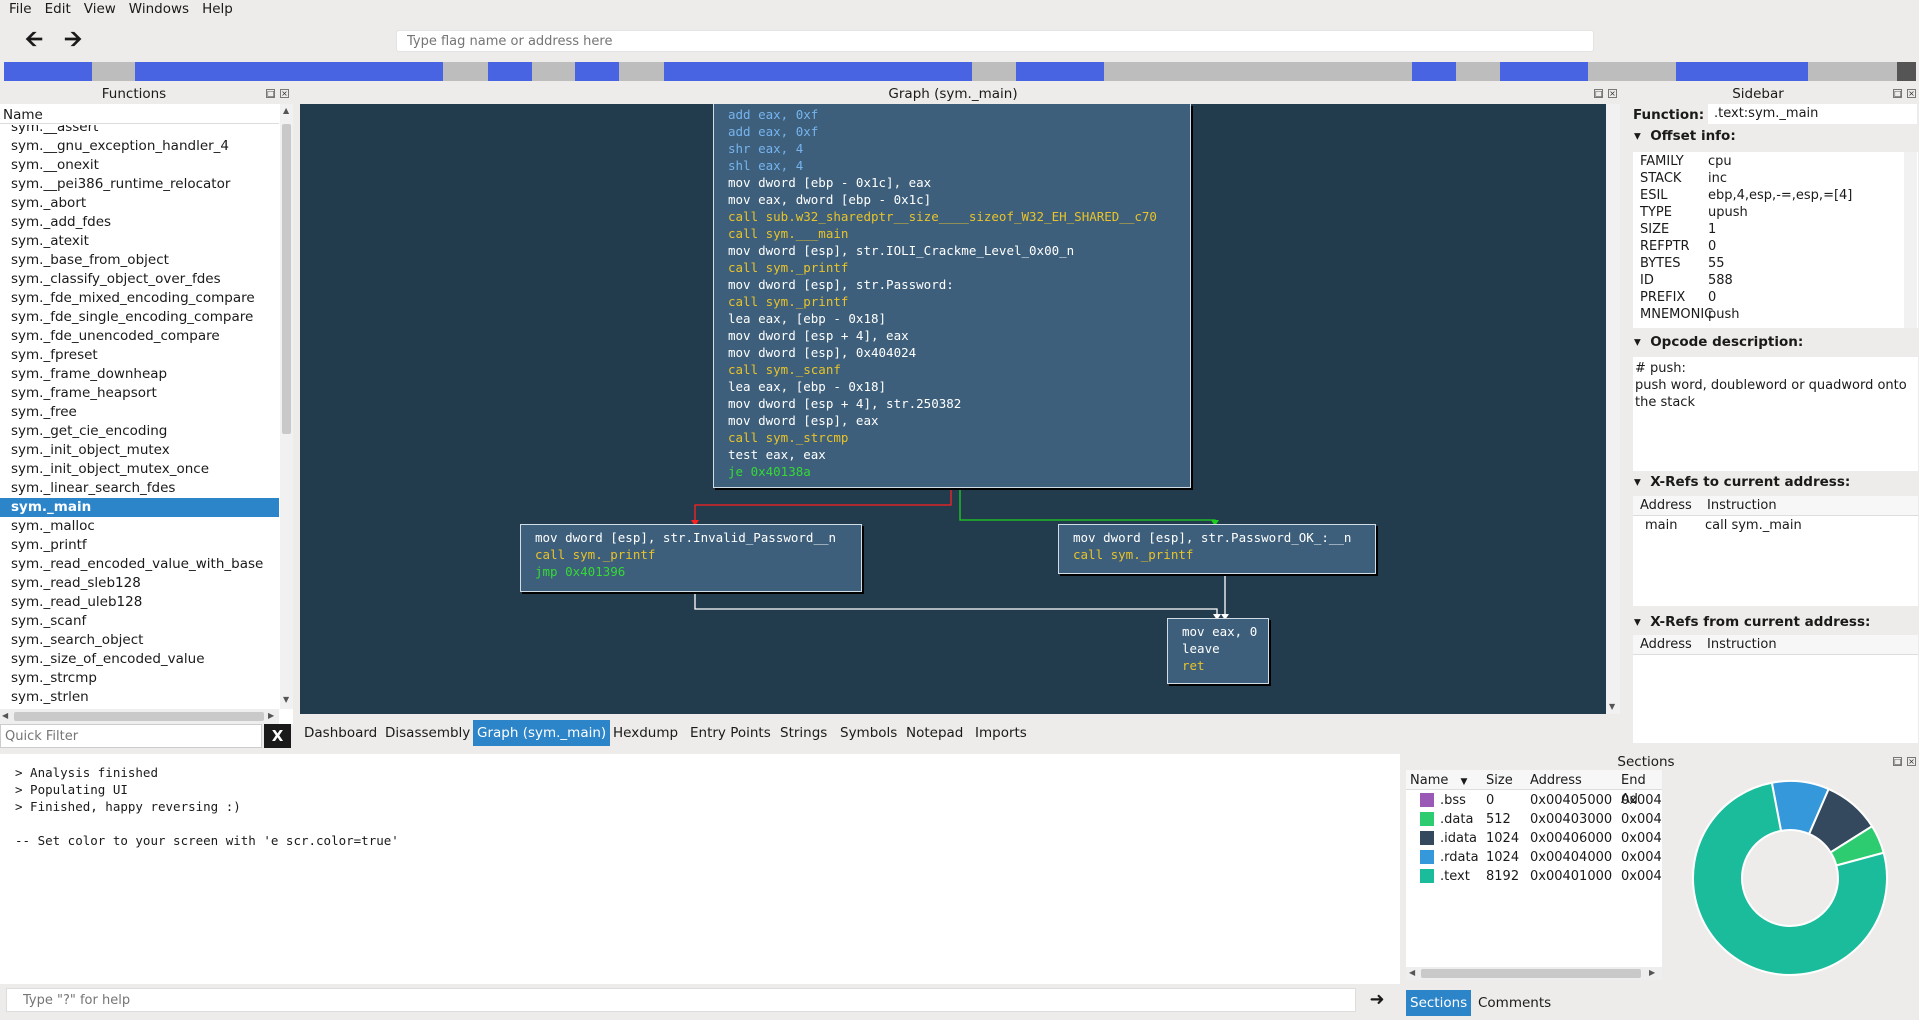 Image resolution: width=1919 pixels, height=1020 pixels. Describe the element at coordinates (960, 71) in the screenshot. I see `memory-segment-bar` at that location.